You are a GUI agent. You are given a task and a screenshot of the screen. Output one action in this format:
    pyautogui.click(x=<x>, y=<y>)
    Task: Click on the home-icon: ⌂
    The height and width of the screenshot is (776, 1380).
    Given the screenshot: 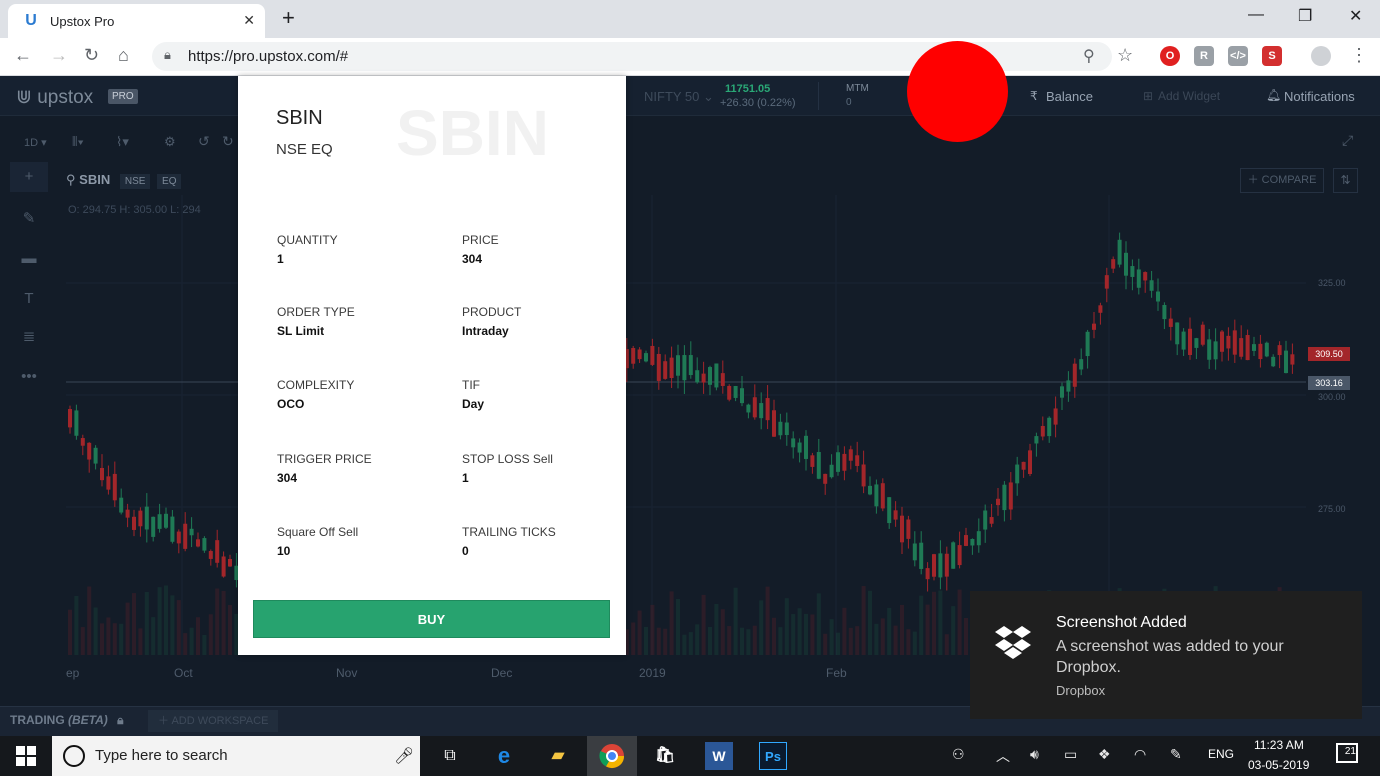 What is the action you would take?
    pyautogui.click(x=123, y=55)
    